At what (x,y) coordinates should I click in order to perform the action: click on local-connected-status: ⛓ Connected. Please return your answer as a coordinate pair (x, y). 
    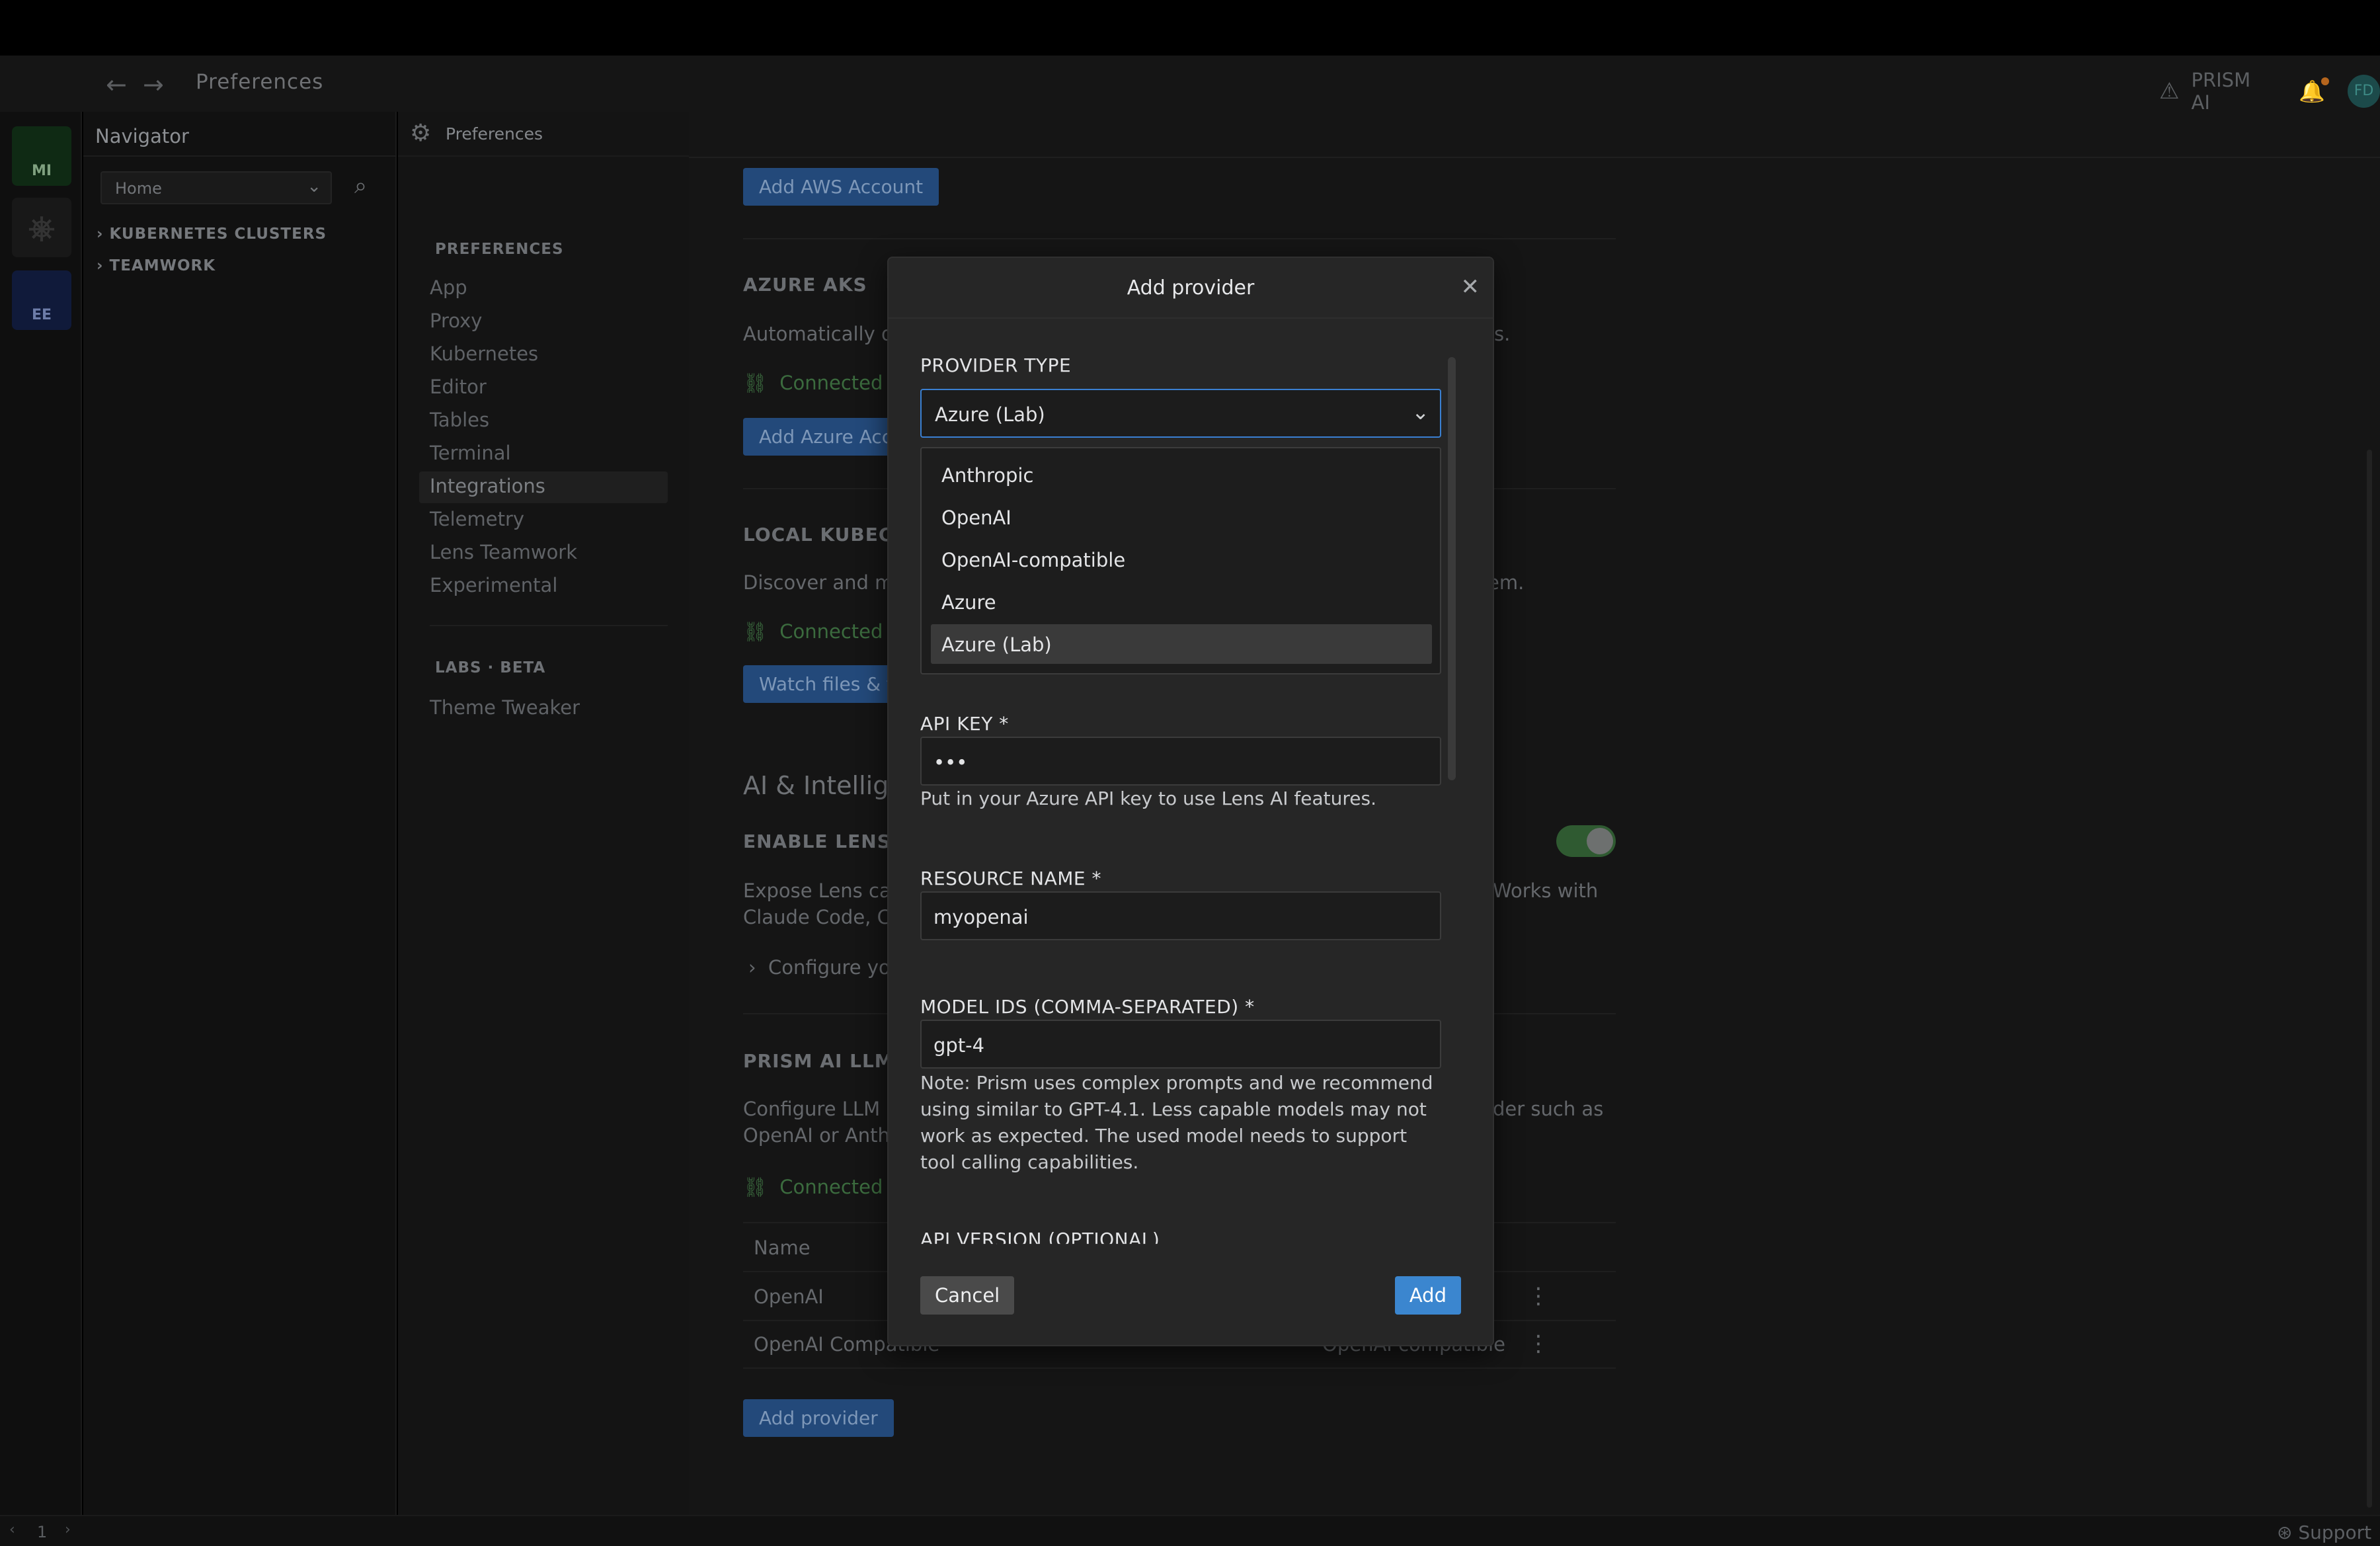
    Looking at the image, I should click on (813, 631).